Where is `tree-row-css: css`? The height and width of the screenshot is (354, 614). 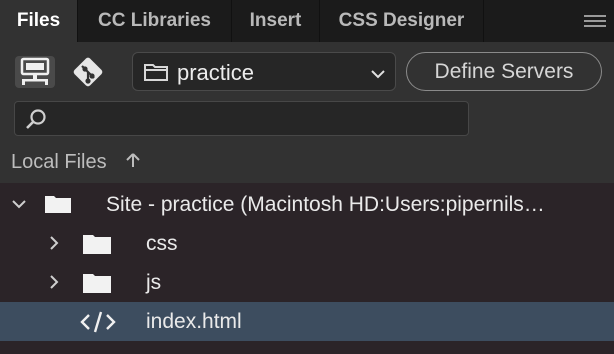
tree-row-css: css is located at coordinates (307, 243).